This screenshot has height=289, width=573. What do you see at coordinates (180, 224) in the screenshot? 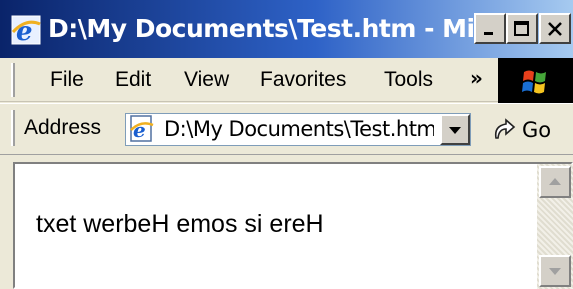
I see `page-text: txet werbeH emos si ereH` at bounding box center [180, 224].